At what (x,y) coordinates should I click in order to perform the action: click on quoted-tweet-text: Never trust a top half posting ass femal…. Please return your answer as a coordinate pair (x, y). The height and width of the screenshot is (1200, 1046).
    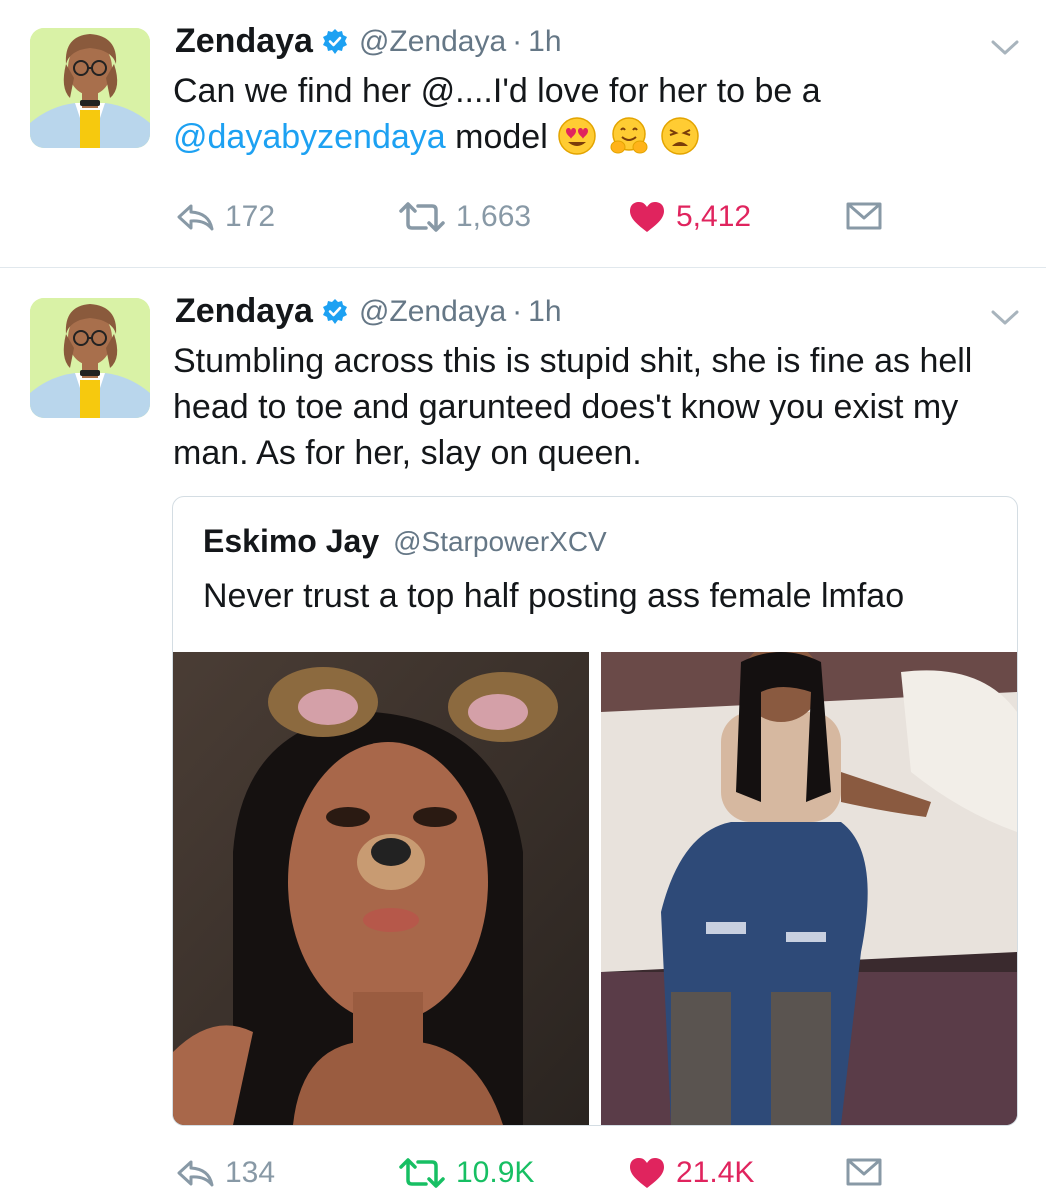
    Looking at the image, I should click on (554, 596).